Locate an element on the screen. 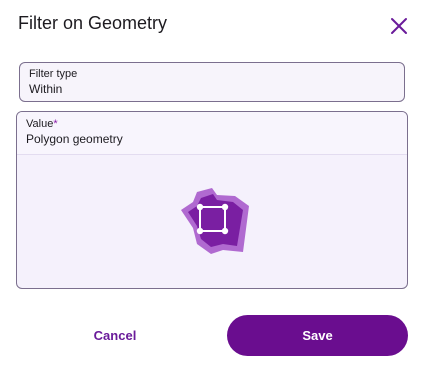  value-text: Polygon geometry is located at coordinates (74, 139).